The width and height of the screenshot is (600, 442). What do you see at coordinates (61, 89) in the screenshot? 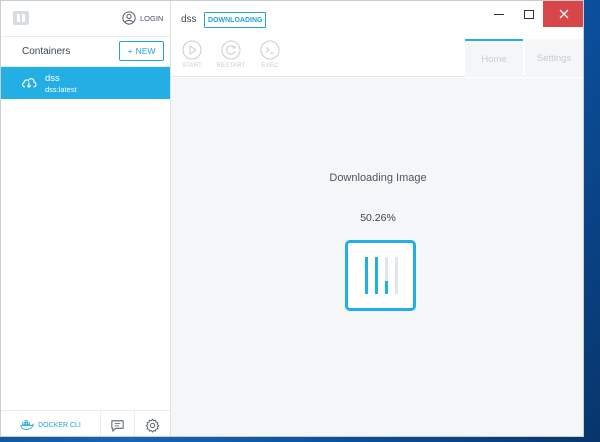
I see `container-image: dss:latest` at bounding box center [61, 89].